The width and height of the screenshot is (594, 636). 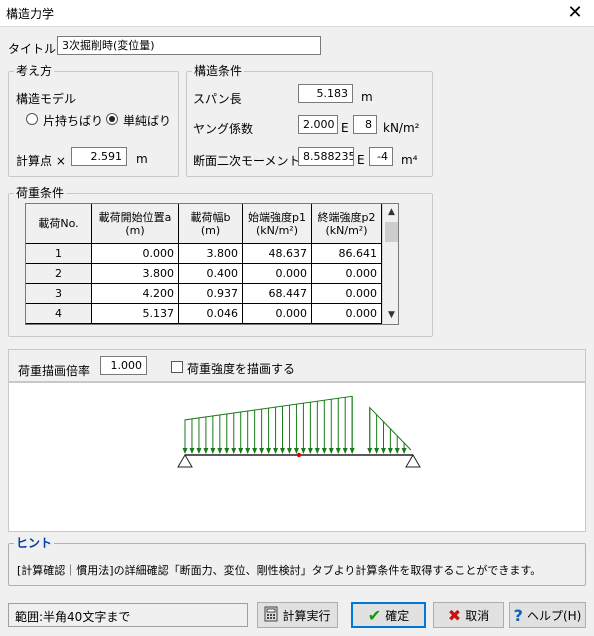 What do you see at coordinates (277, 293) in the screenshot?
I see `cell-p1: 68.447` at bounding box center [277, 293].